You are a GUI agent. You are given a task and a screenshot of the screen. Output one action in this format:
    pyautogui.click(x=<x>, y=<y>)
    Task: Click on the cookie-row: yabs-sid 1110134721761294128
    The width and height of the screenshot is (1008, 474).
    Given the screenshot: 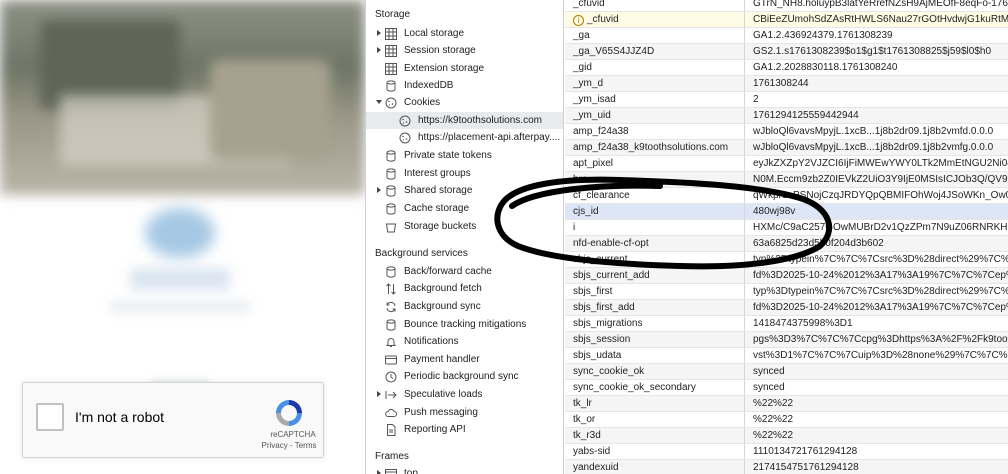 What is the action you would take?
    pyautogui.click(x=786, y=452)
    